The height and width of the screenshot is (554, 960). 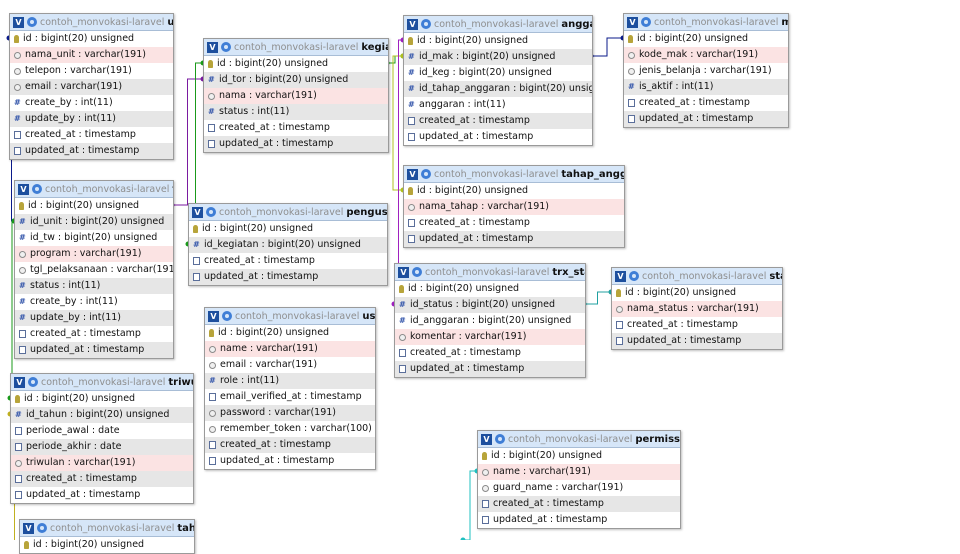 What do you see at coordinates (490, 272) in the screenshot?
I see `table-header: Vcontoh_monvokasi-laraveltrx_status` at bounding box center [490, 272].